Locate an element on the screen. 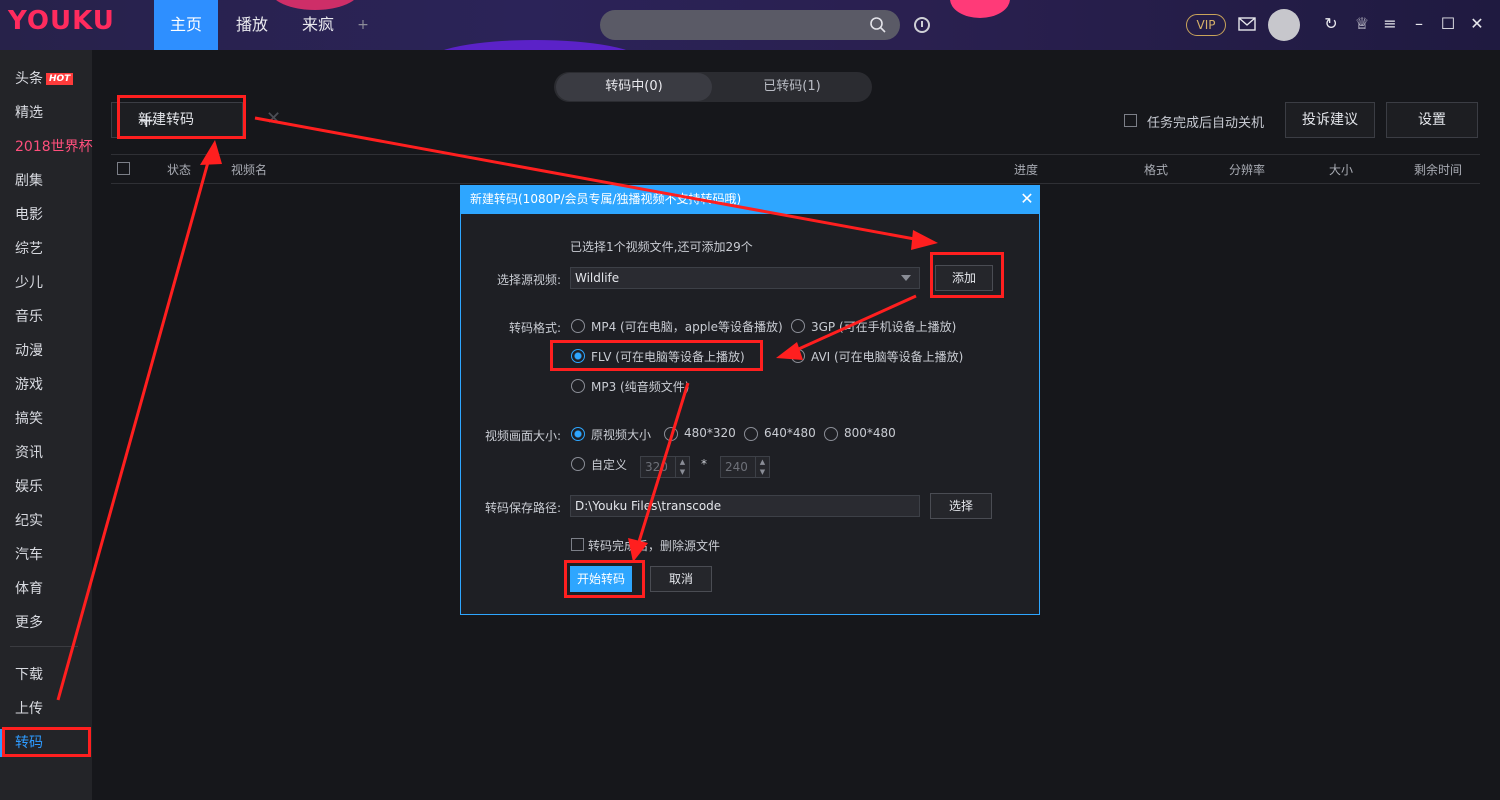 This screenshot has width=1500, height=800. selection-info: 已选择1个视频文件,还可添加29个 is located at coordinates (661, 247).